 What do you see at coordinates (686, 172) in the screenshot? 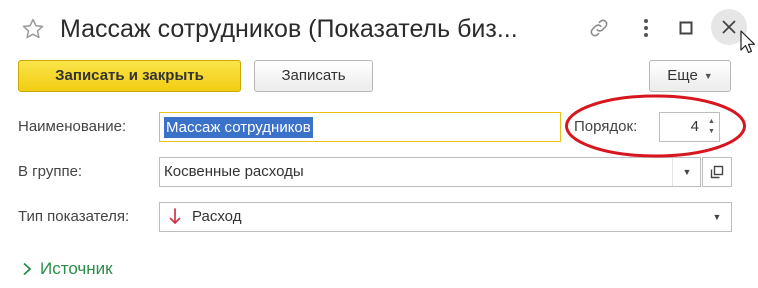
I see `group-dropdown-icon: ▼` at bounding box center [686, 172].